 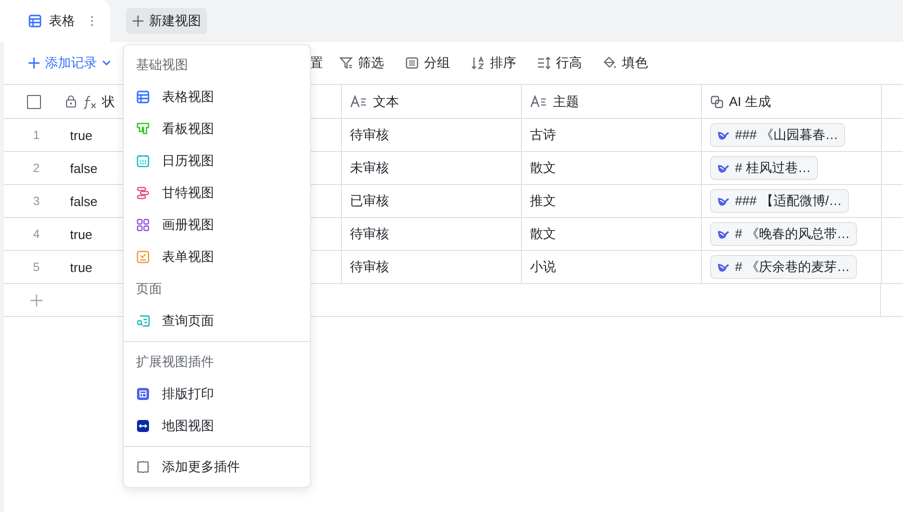 I want to click on row-number: 2, so click(x=36, y=168).